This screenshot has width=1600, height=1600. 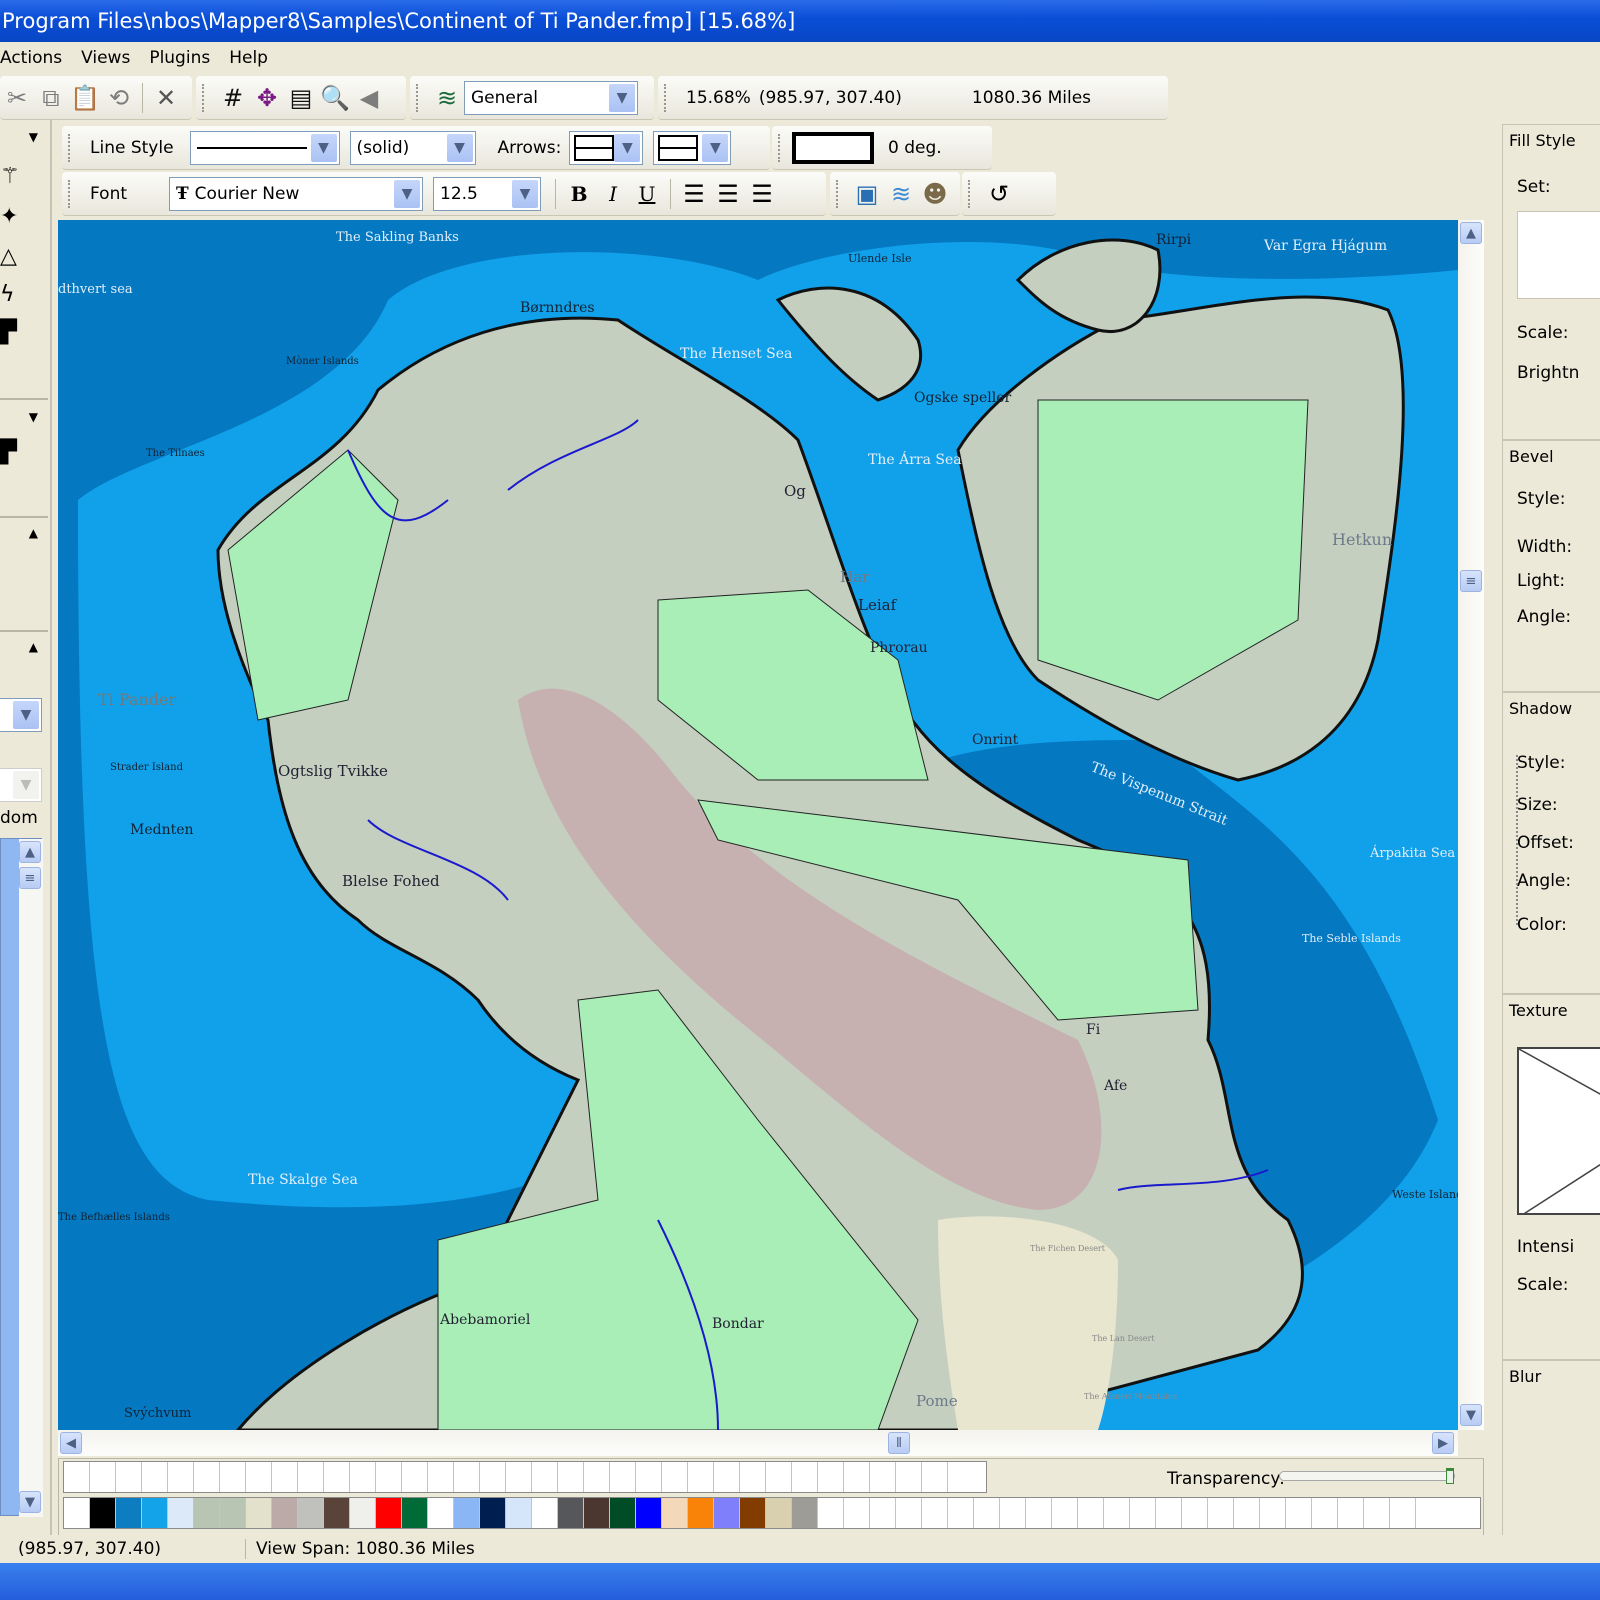 What do you see at coordinates (412, 147) in the screenshot?
I see `line-pattern-select: (solid) ▼` at bounding box center [412, 147].